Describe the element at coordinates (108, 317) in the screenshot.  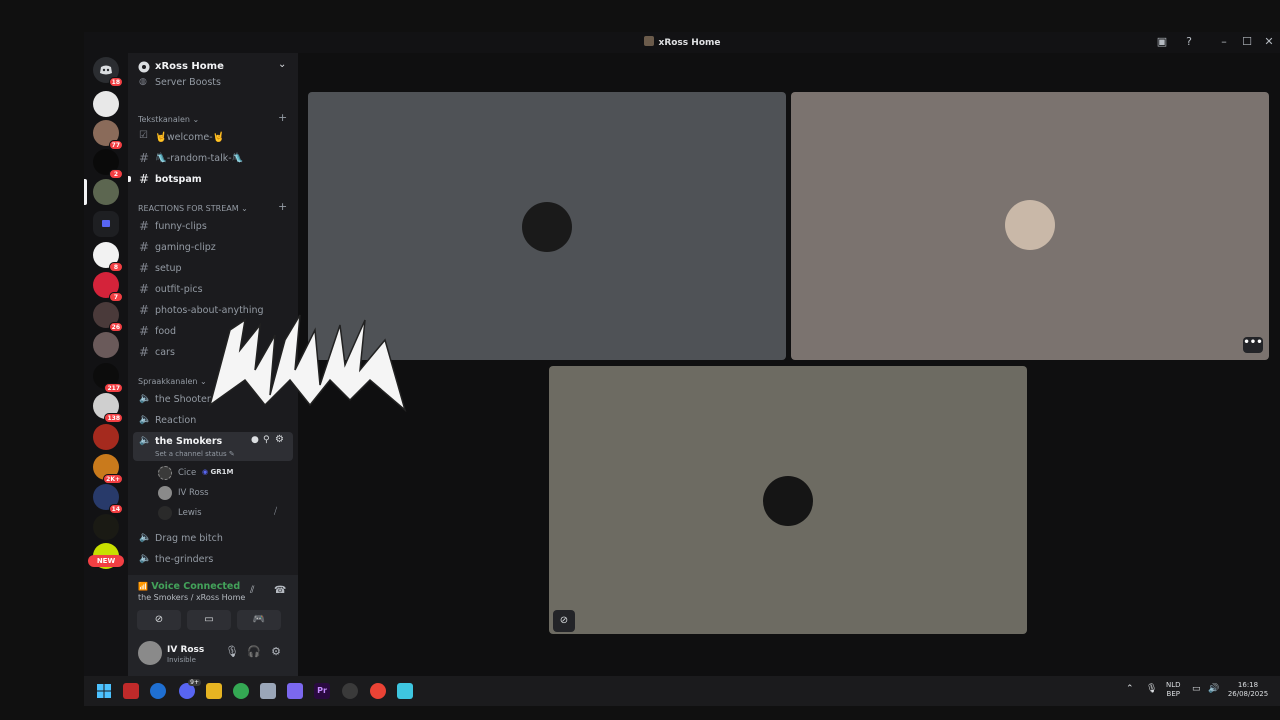
I see `server-8: 26` at that location.